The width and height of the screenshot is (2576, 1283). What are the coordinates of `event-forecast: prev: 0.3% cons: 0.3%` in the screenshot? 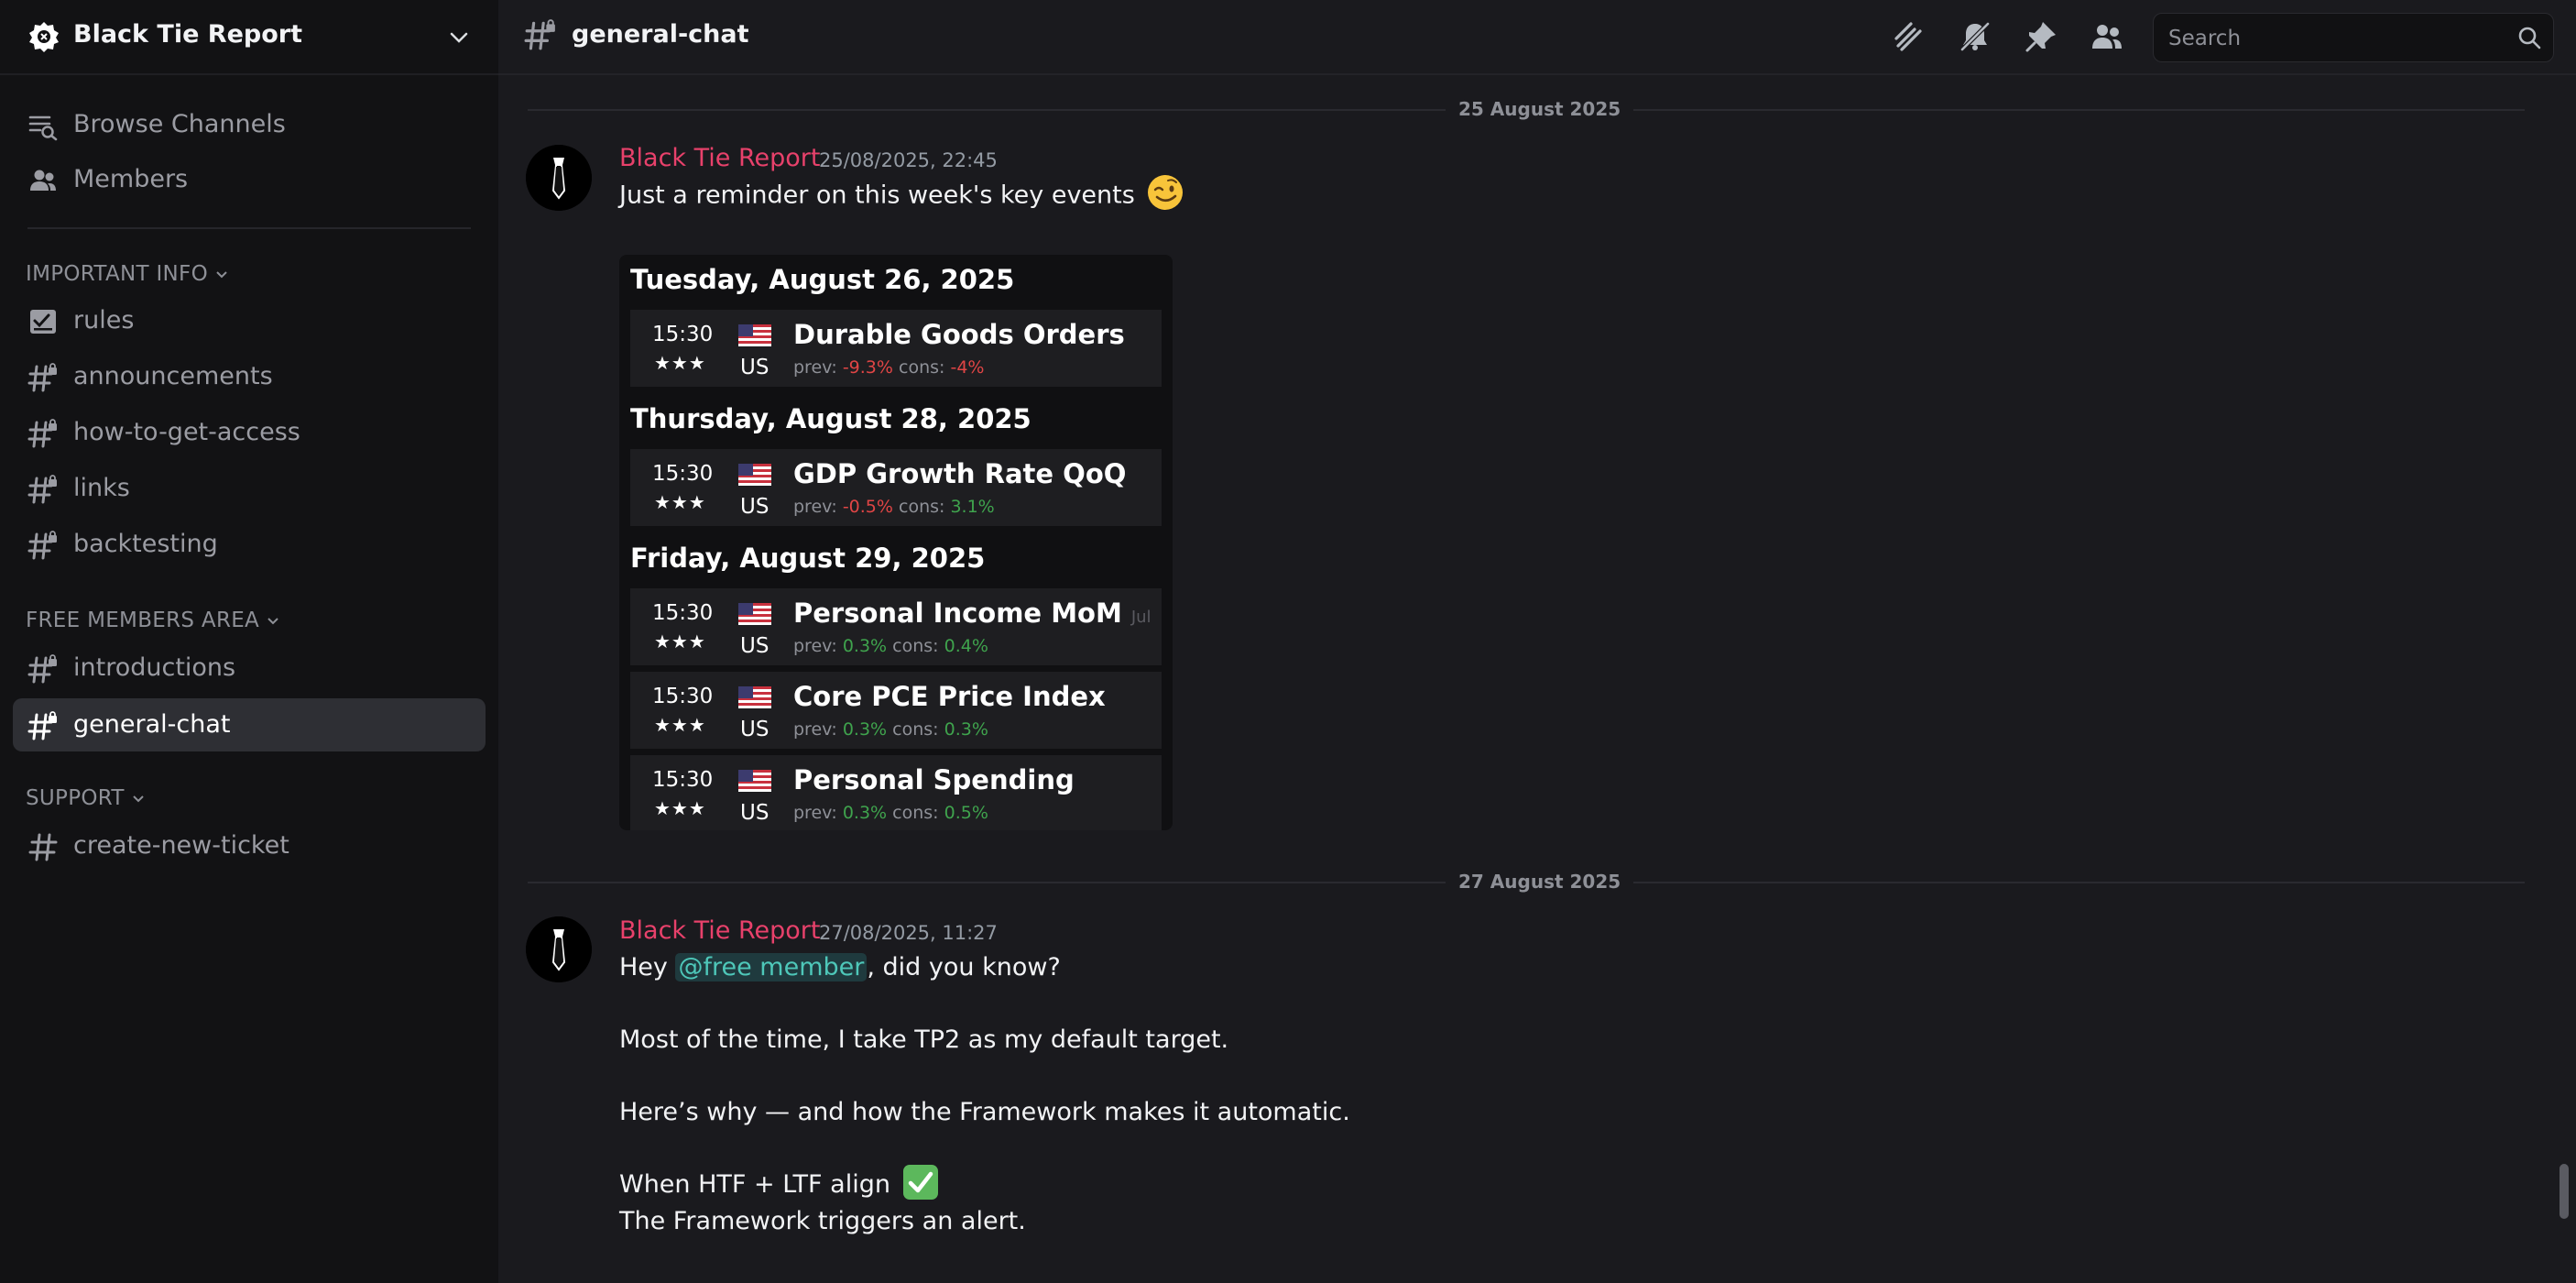 It's located at (891, 729).